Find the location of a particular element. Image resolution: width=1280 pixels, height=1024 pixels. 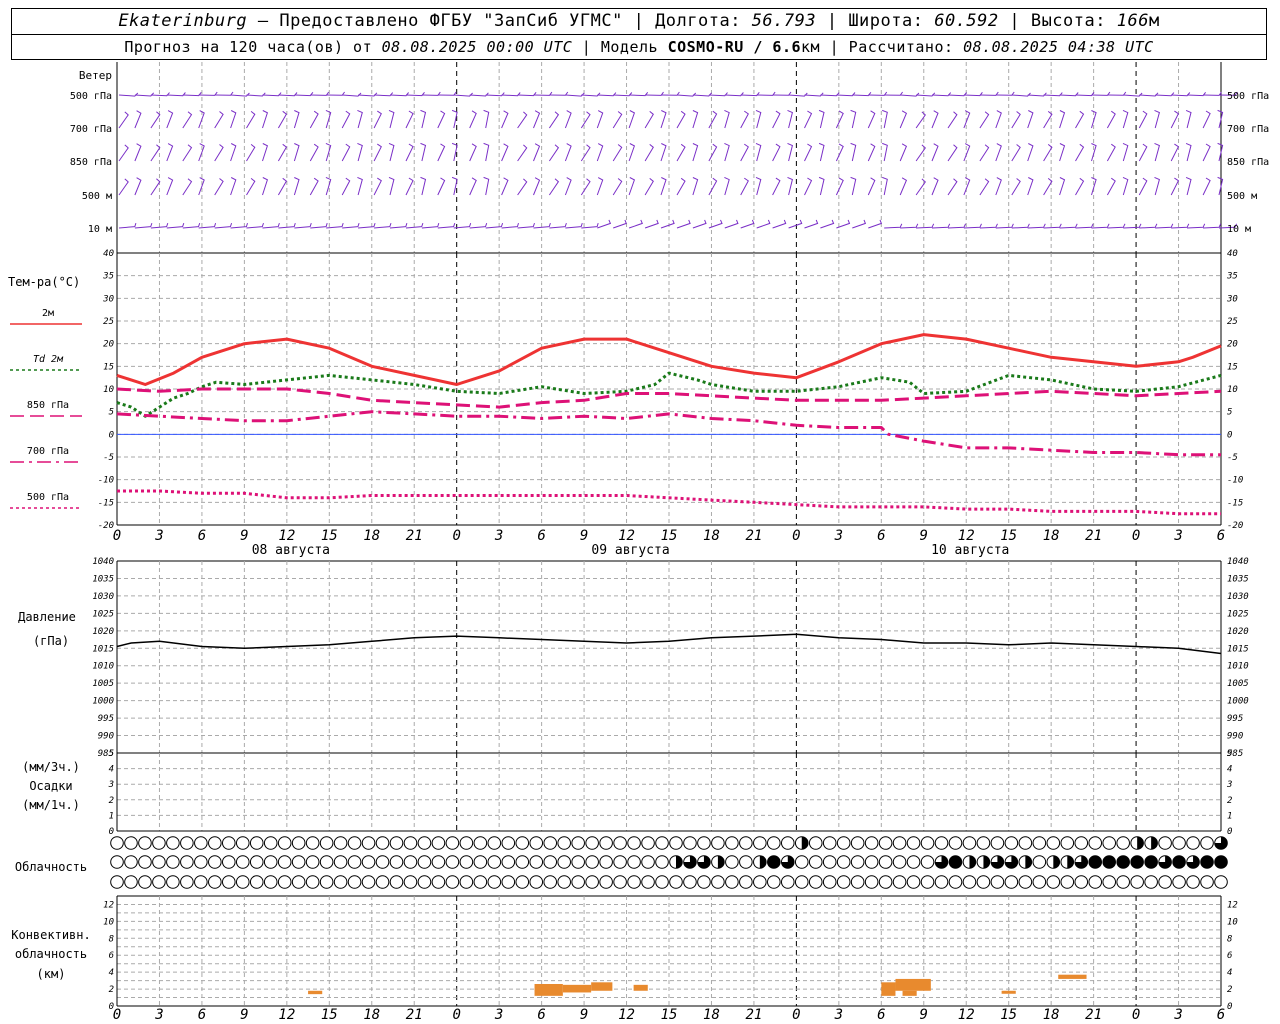

temp-left-tick: 40 is located at coordinates (108, 254).